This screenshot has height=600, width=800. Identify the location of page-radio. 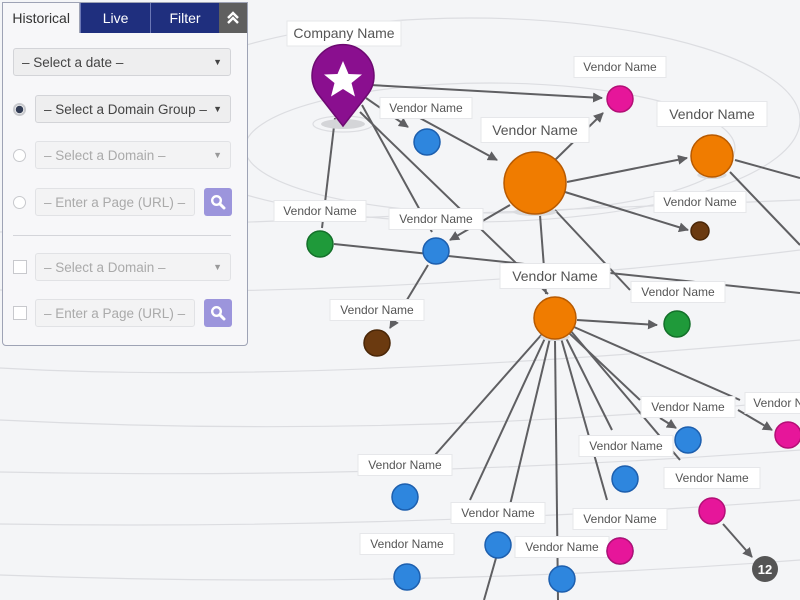
(19, 202).